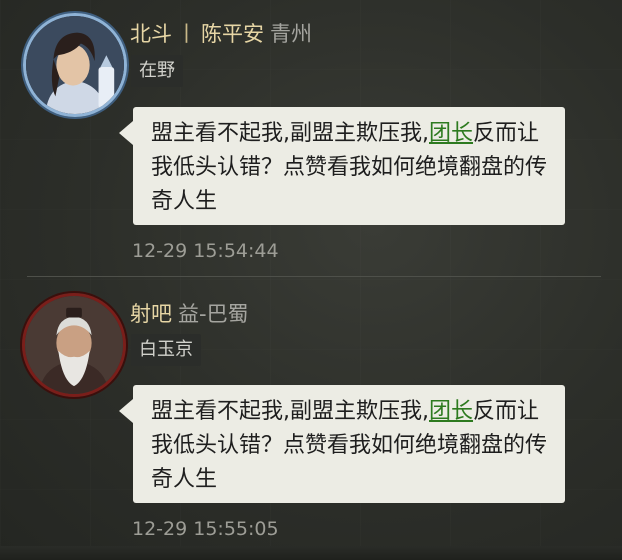 The width and height of the screenshot is (622, 560). What do you see at coordinates (205, 251) in the screenshot?
I see `message-timestamp: 12-29 15:54:44` at bounding box center [205, 251].